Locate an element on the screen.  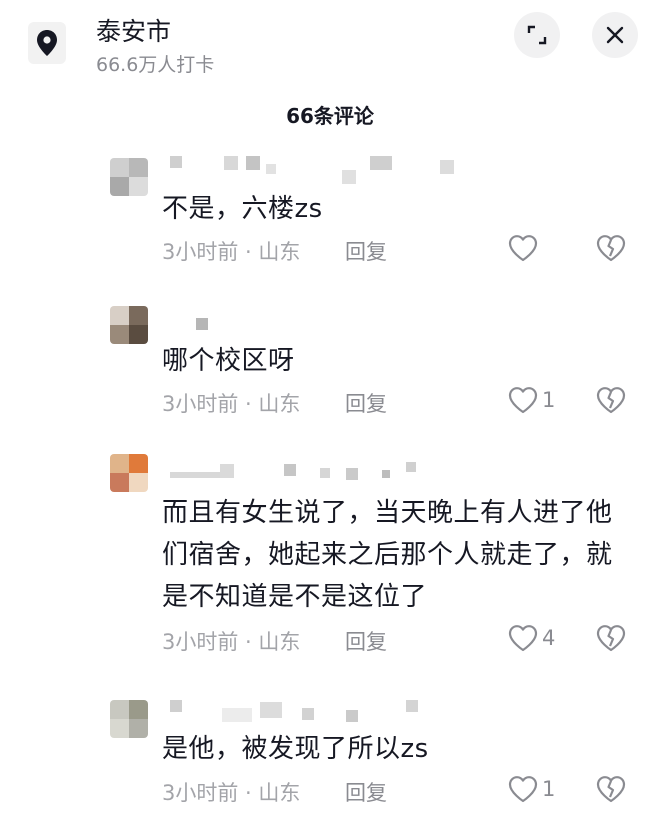
like-button is located at coordinates (525, 248).